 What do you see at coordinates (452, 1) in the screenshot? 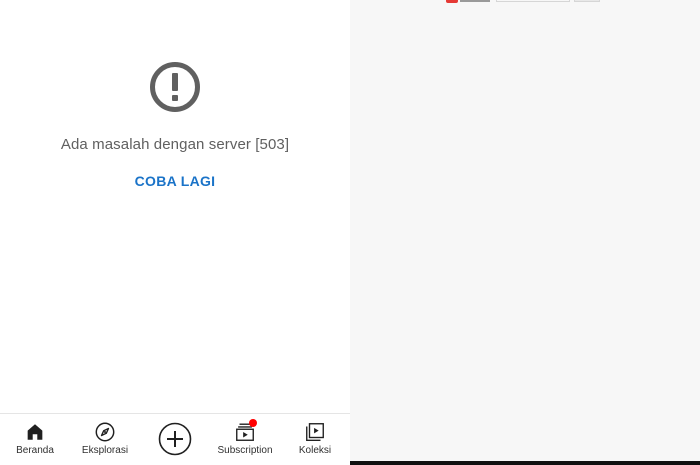
I see `youtube-logo-icon` at bounding box center [452, 1].